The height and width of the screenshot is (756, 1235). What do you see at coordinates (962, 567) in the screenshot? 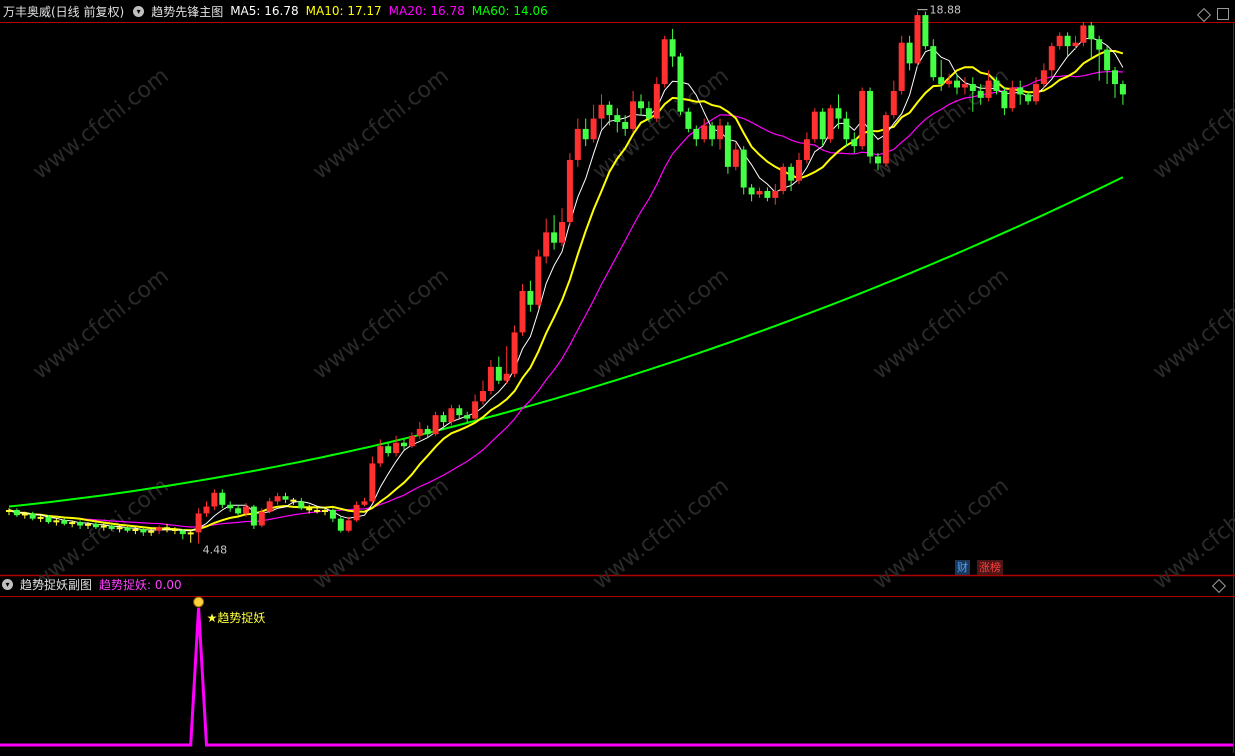
I see `finance-badge: 财` at bounding box center [962, 567].